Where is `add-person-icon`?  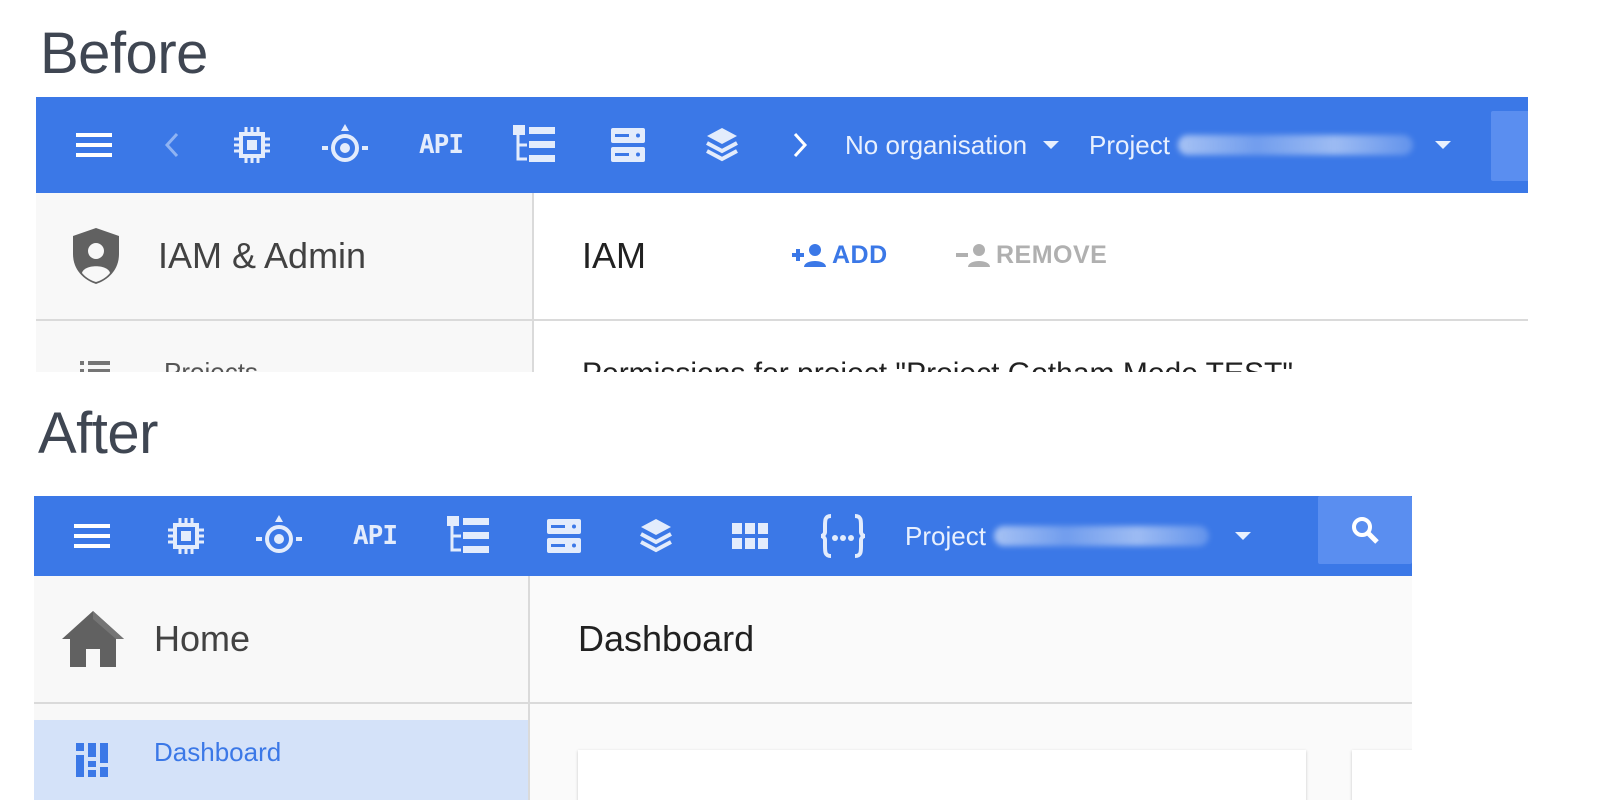 add-person-icon is located at coordinates (809, 255).